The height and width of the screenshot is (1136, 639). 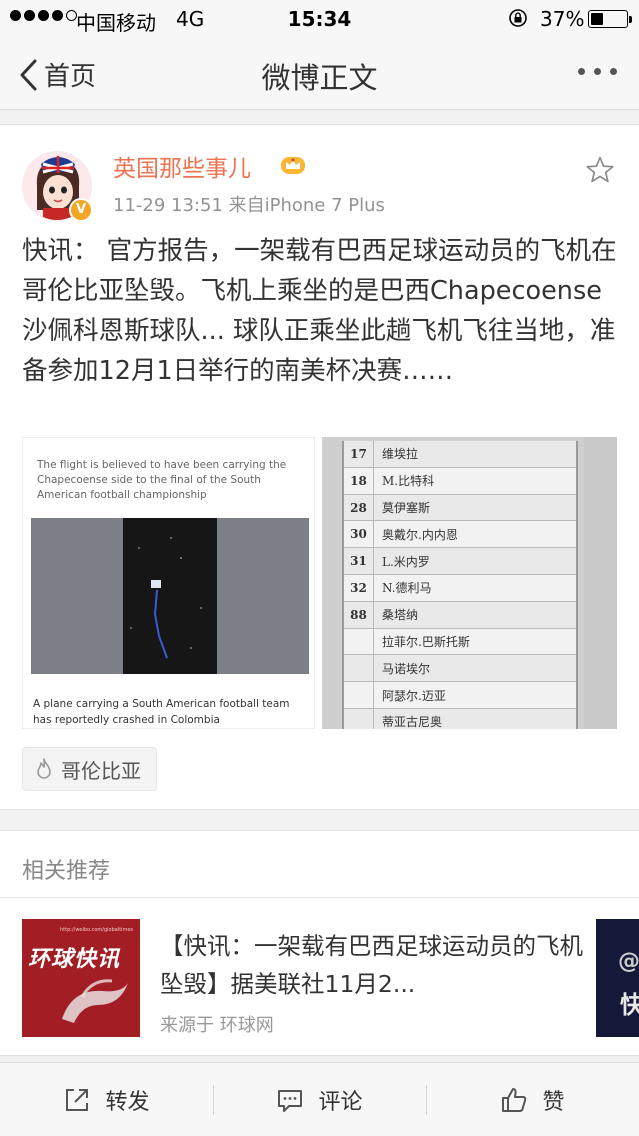 I want to click on recommend-thumbnail: http://weibo.com/globaltimes 环球快讯, so click(x=81, y=978).